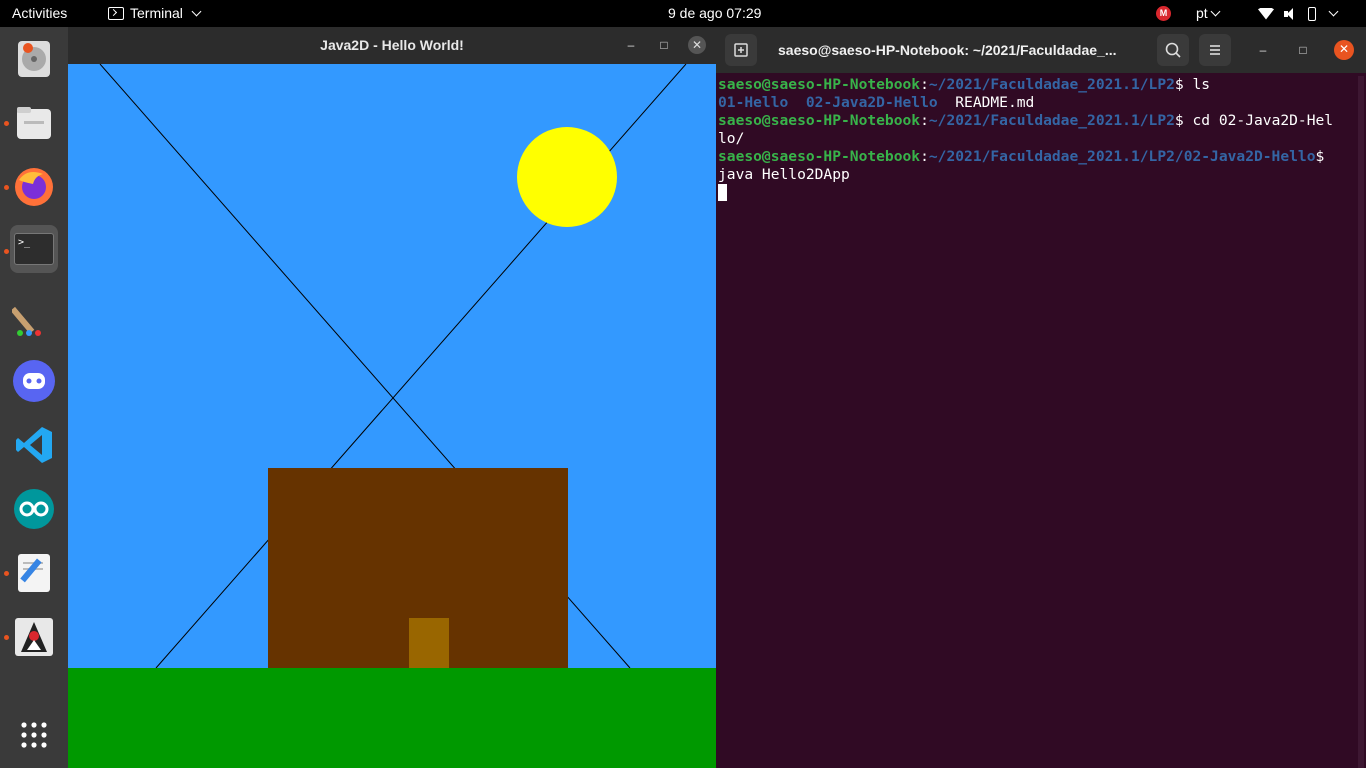 Image resolution: width=1366 pixels, height=768 pixels. I want to click on app-menu-label: Terminal, so click(156, 13).